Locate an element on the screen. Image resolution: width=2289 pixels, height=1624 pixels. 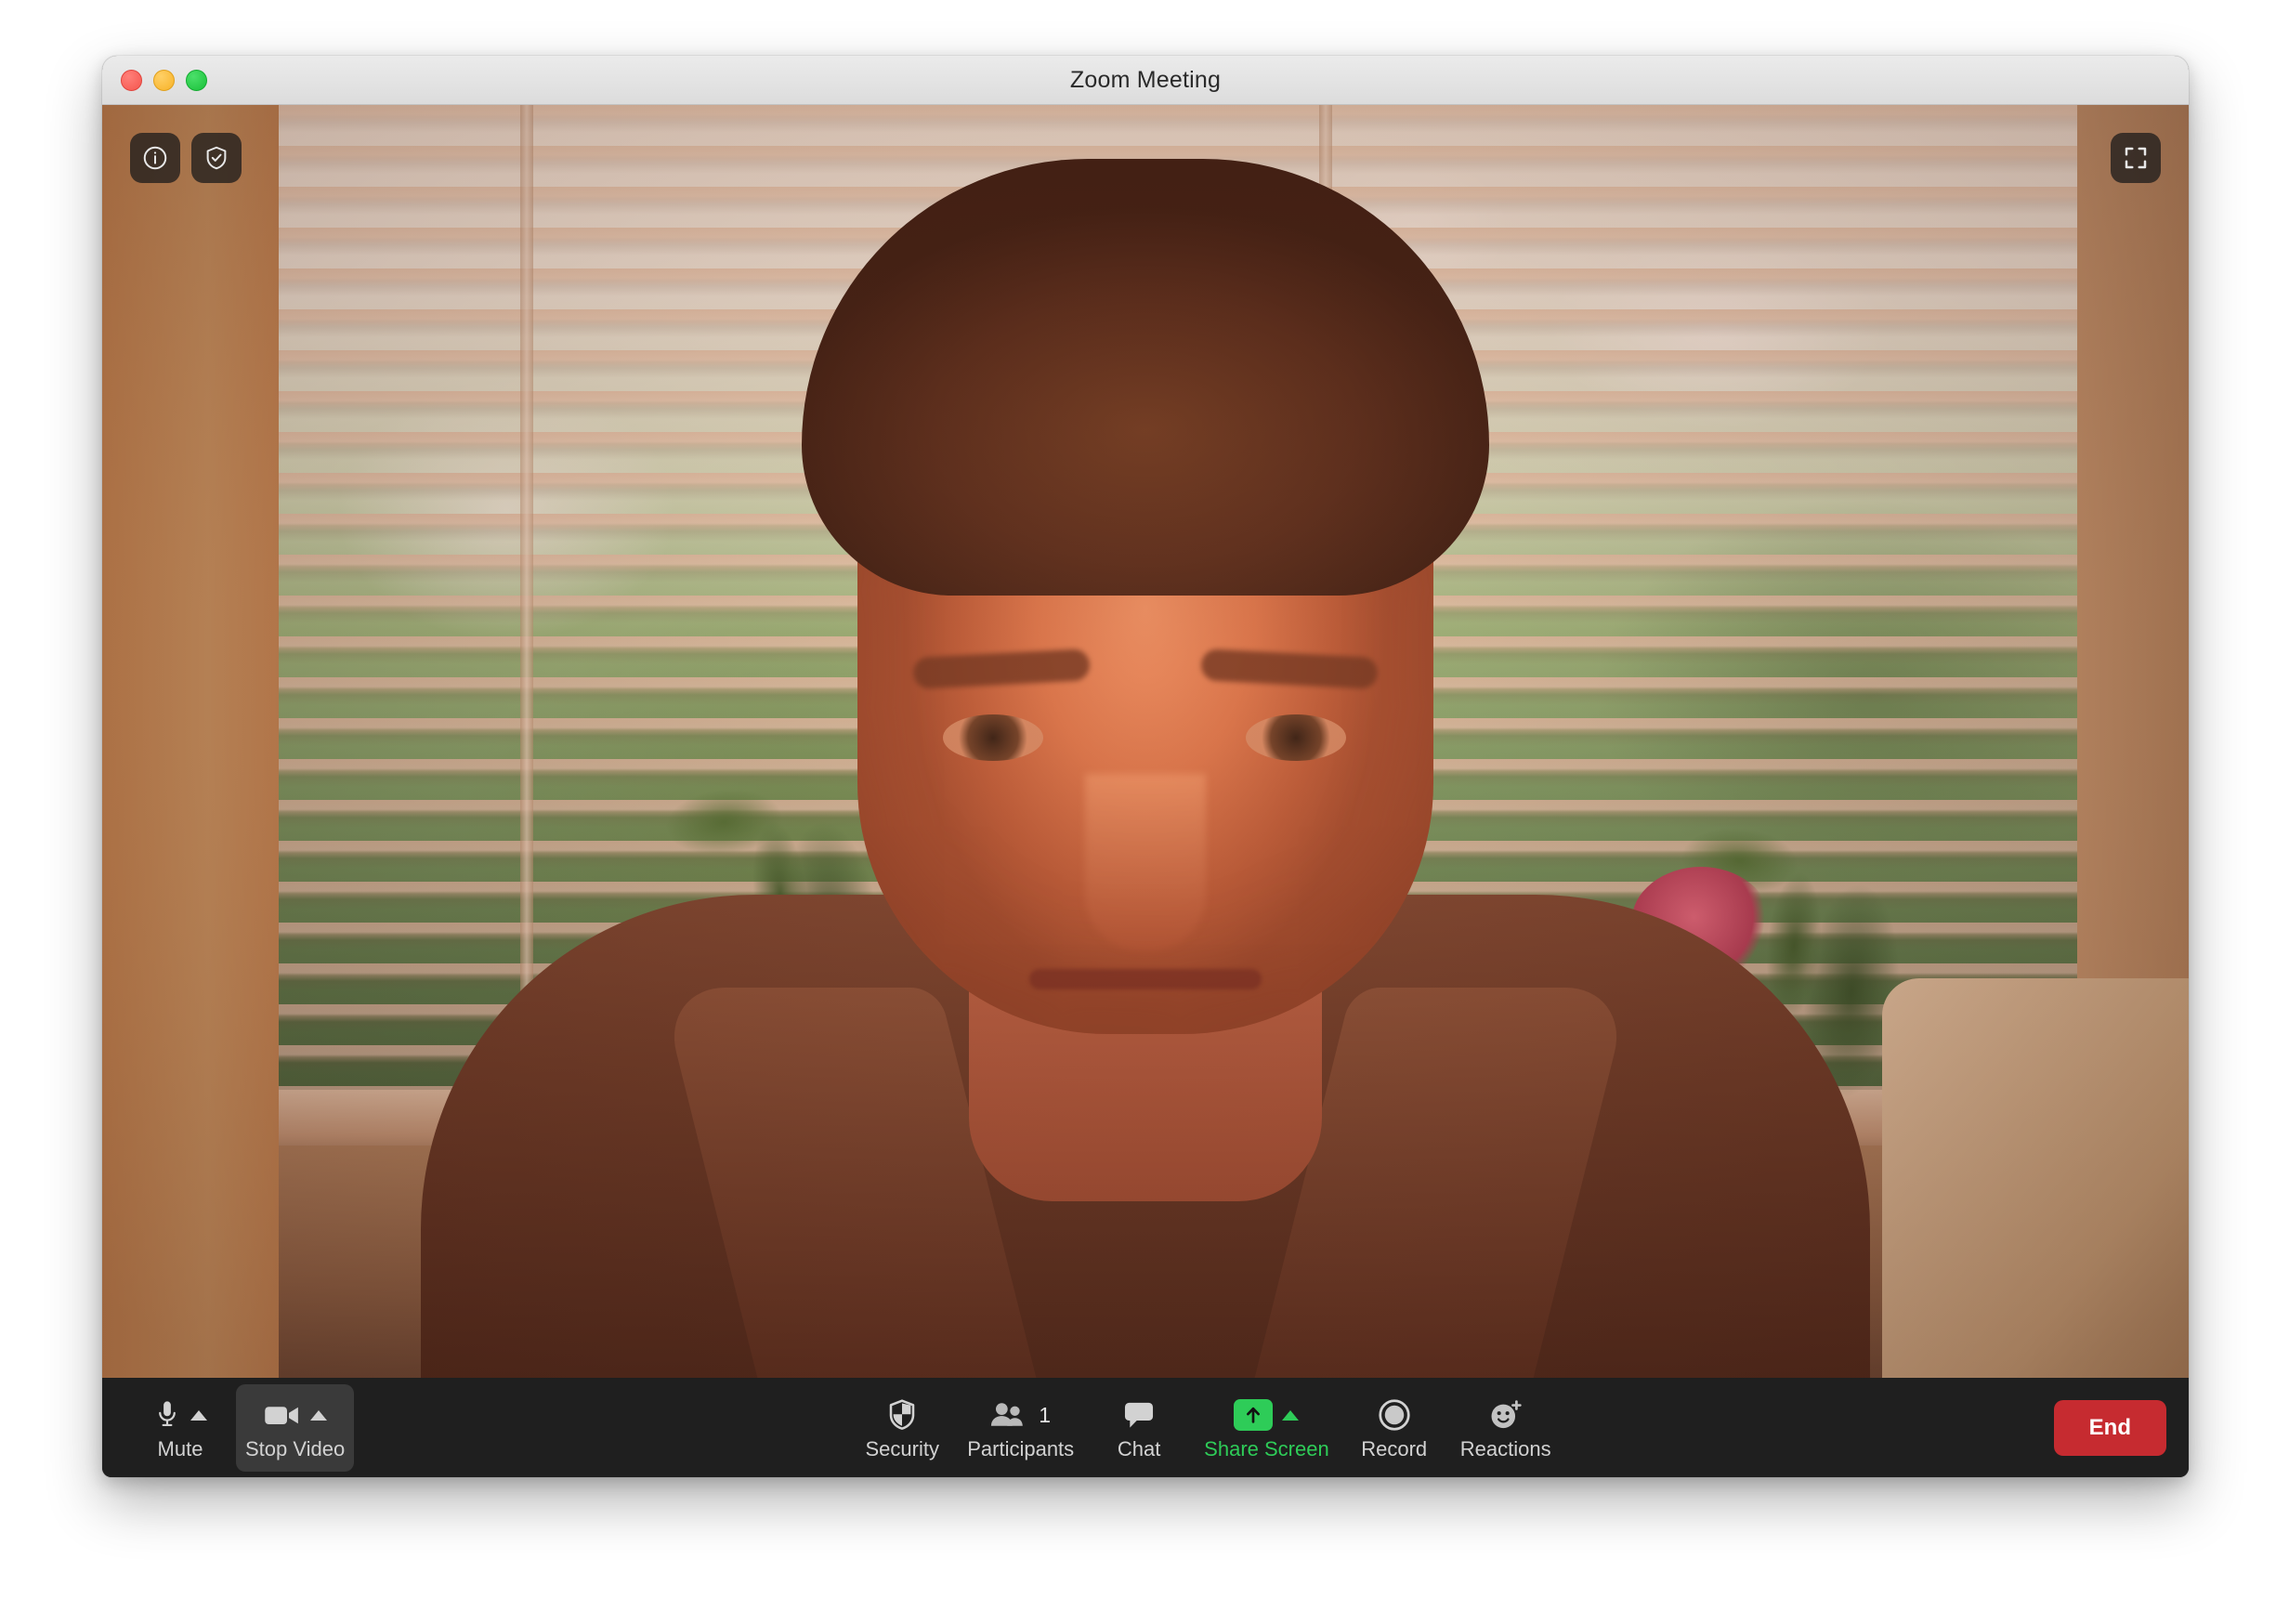
record-circle-icon is located at coordinates (1394, 1415).